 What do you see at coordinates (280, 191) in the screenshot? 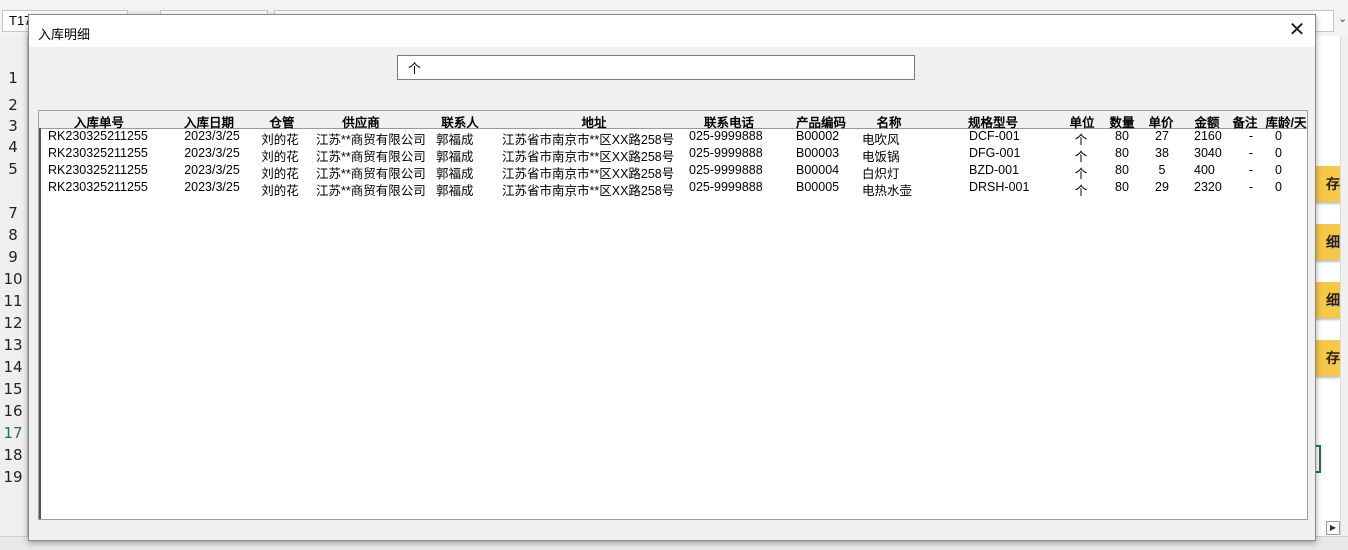
I see `list-cell: 刘的花` at bounding box center [280, 191].